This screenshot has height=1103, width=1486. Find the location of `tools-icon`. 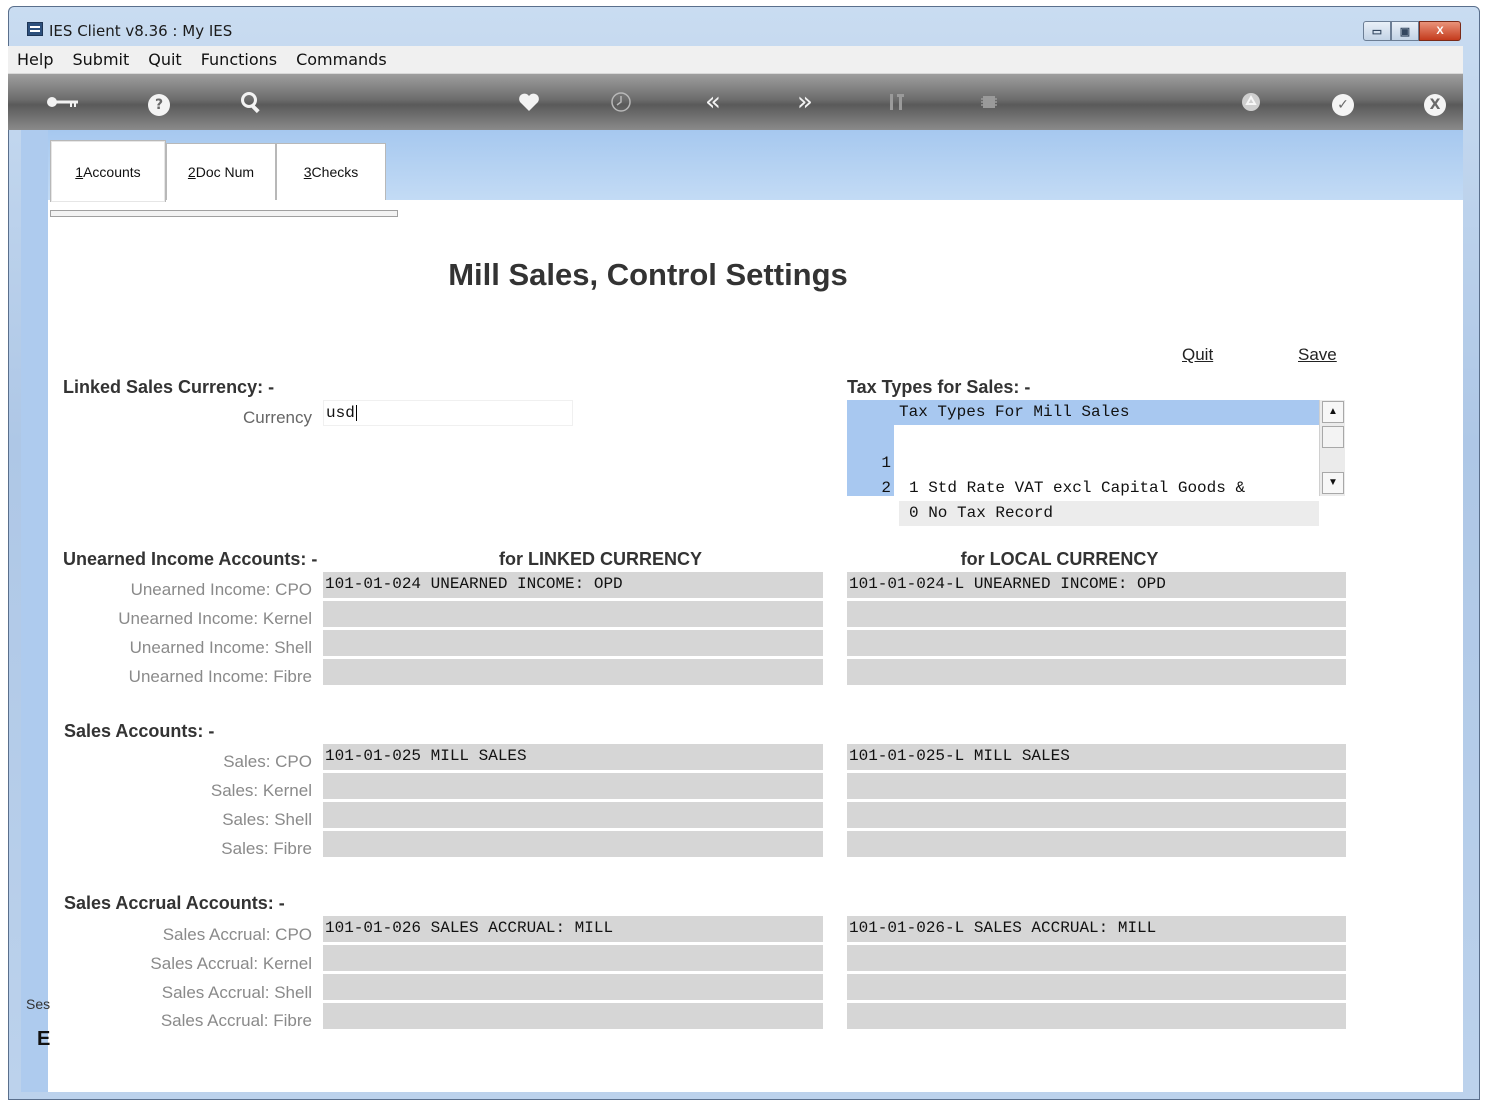

tools-icon is located at coordinates (897, 102).